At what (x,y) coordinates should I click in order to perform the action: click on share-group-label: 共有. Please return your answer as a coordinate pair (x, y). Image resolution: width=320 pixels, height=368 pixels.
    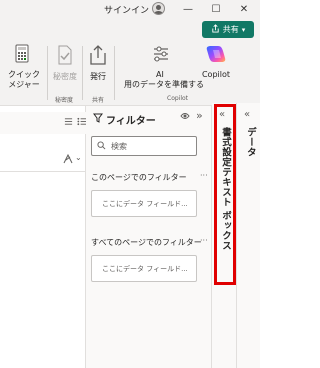
    Looking at the image, I should click on (98, 100).